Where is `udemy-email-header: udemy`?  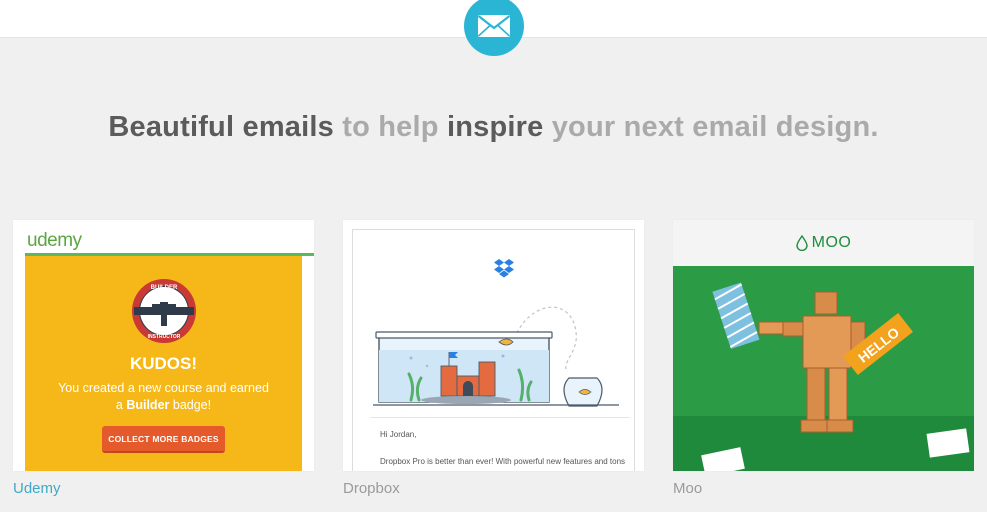
udemy-email-header: udemy is located at coordinates (169, 238).